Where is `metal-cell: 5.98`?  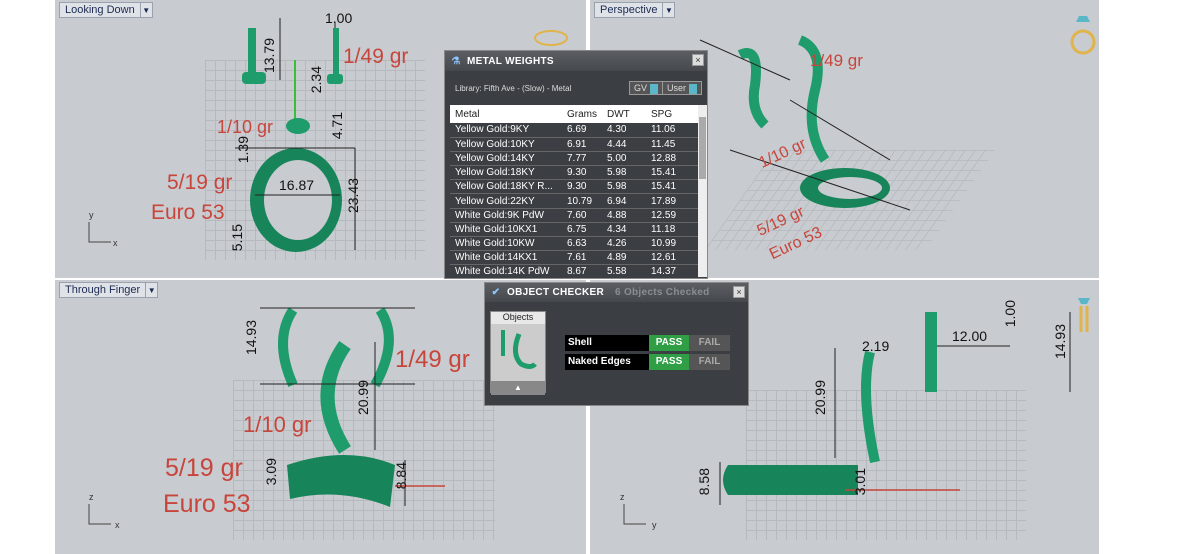 metal-cell: 5.98 is located at coordinates (624, 187).